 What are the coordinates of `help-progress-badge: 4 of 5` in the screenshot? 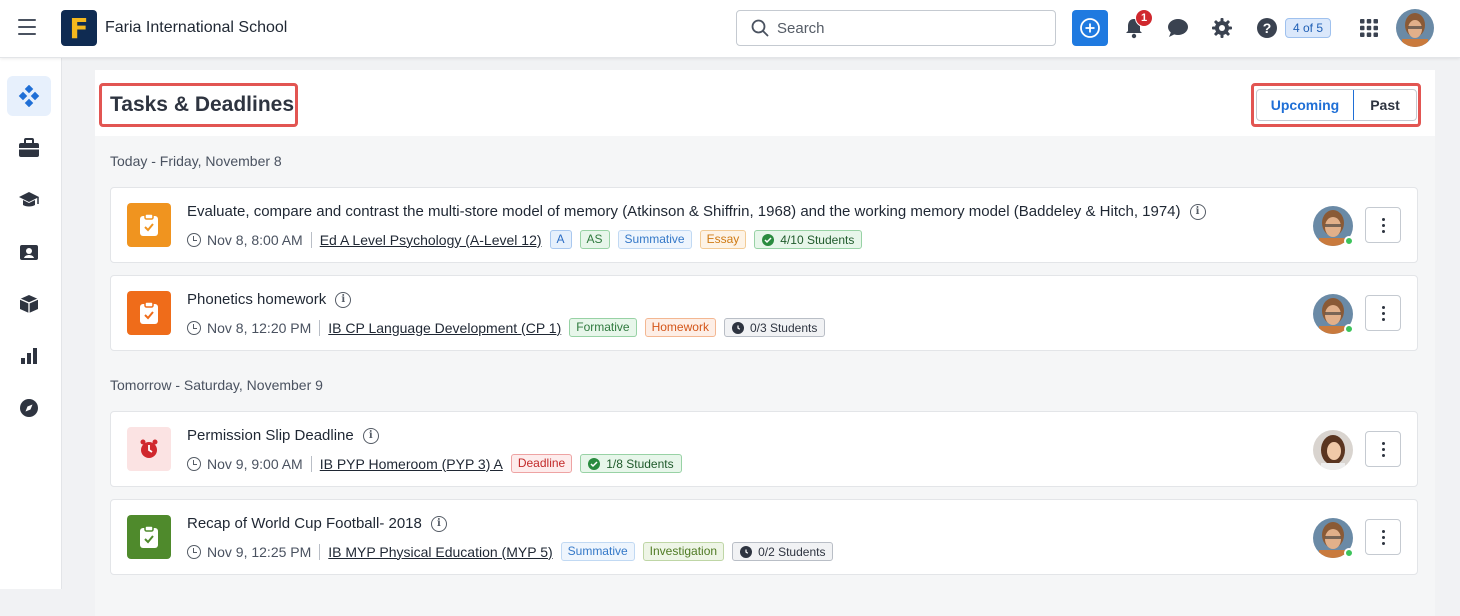 It's located at (1308, 28).